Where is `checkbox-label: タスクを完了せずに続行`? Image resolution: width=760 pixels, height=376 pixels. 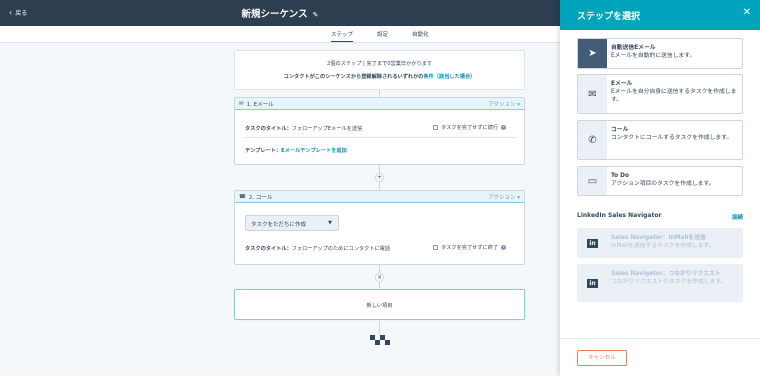
checkbox-label: タスクを完了せずに続行 is located at coordinates (470, 128).